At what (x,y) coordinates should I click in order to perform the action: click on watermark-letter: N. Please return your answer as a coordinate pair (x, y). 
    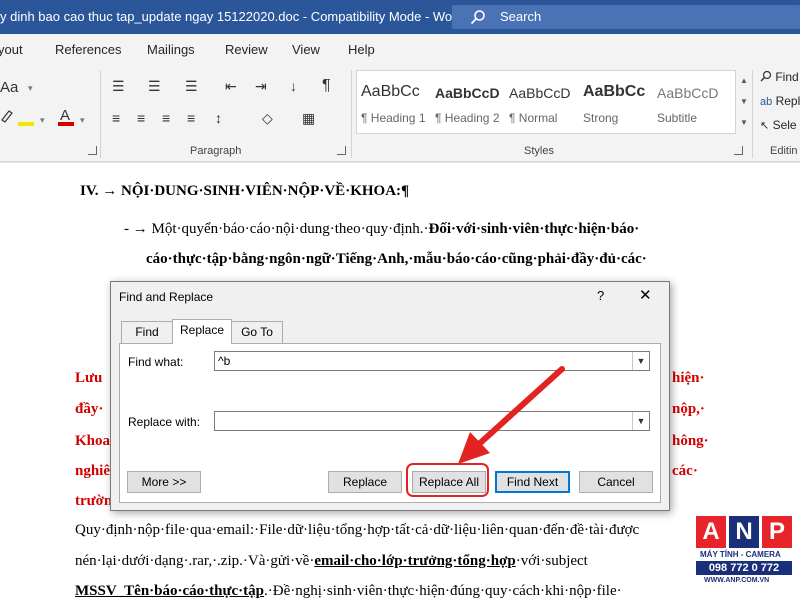
    Looking at the image, I should click on (744, 532).